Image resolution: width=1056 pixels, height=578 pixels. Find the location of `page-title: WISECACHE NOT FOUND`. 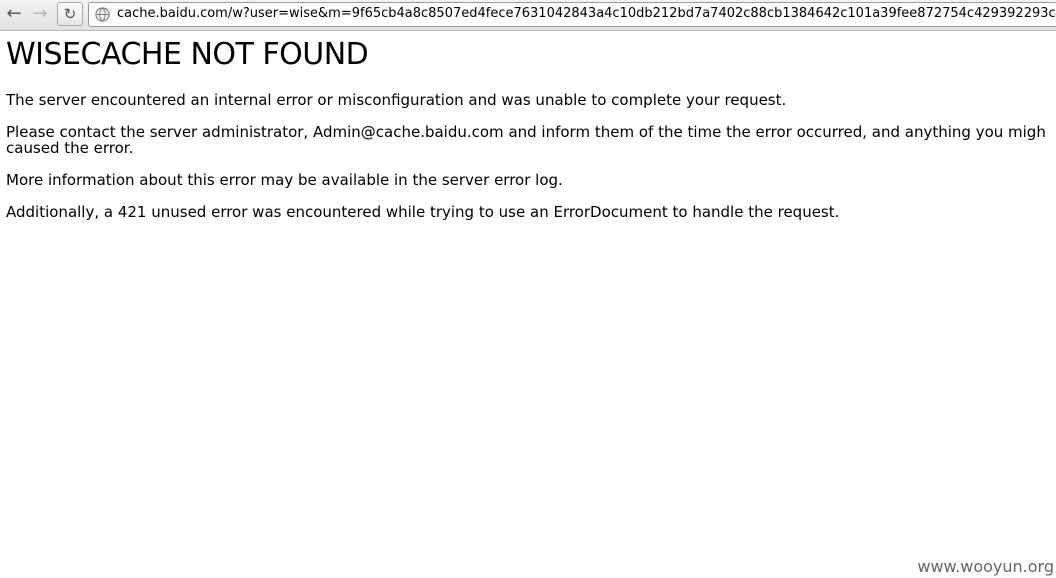

page-title: WISECACHE NOT FOUND is located at coordinates (187, 54).